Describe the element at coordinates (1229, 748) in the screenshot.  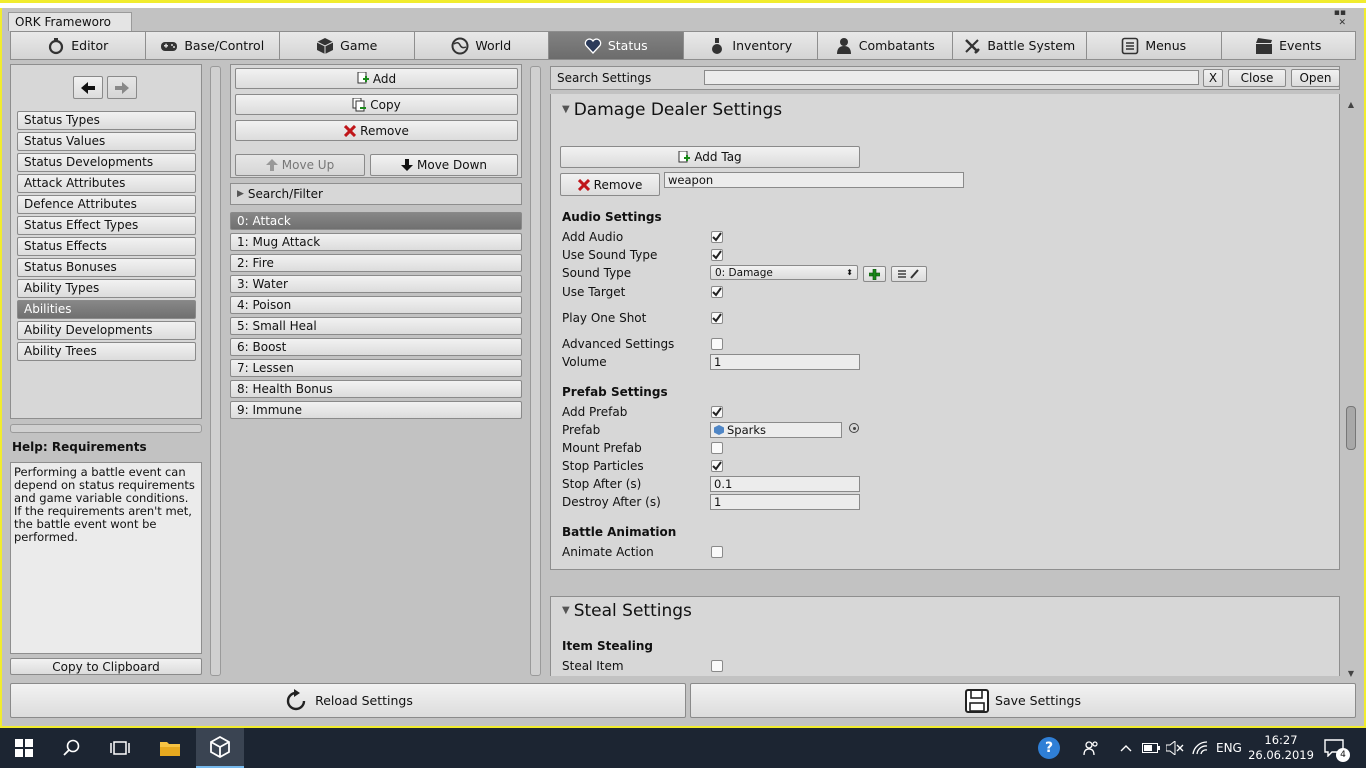
I see `language-indicator: ENG` at that location.